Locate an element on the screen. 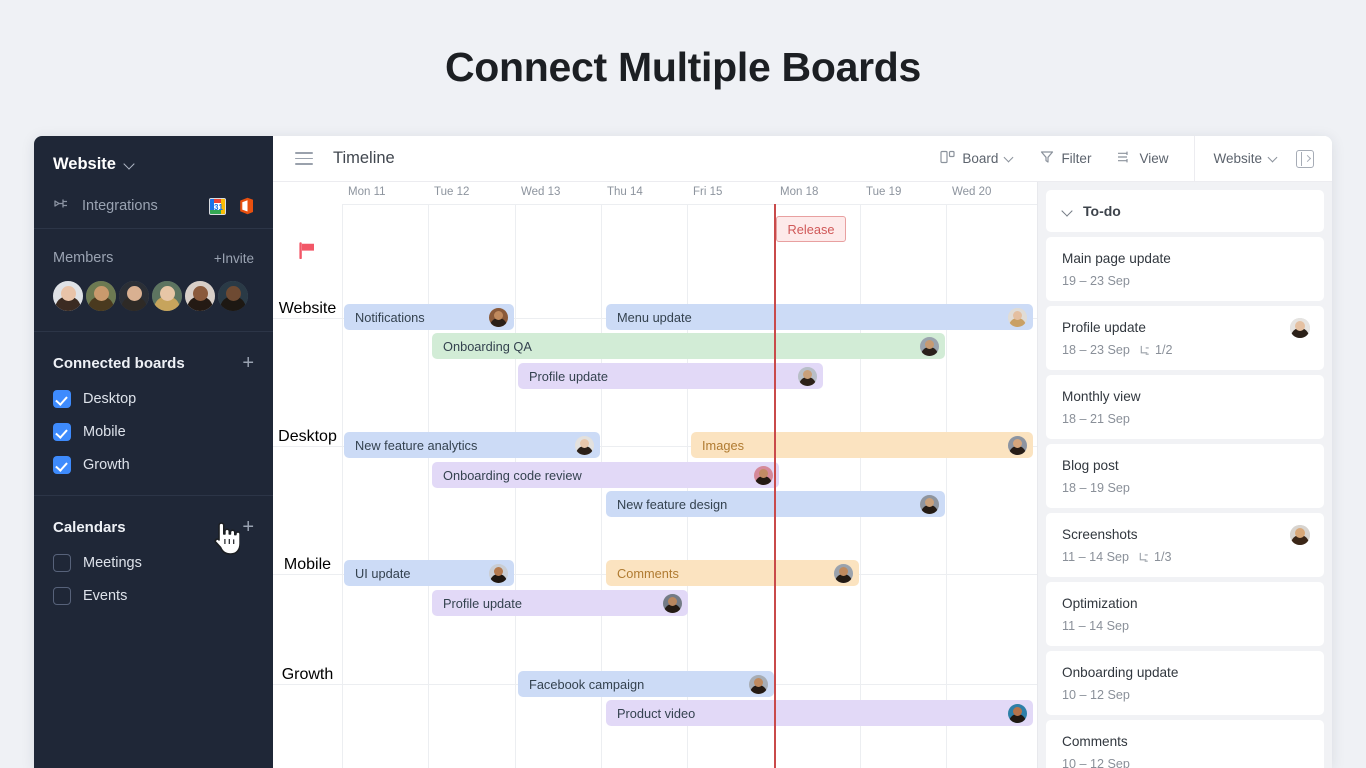  board-item-growth: Growth is located at coordinates (153, 464).